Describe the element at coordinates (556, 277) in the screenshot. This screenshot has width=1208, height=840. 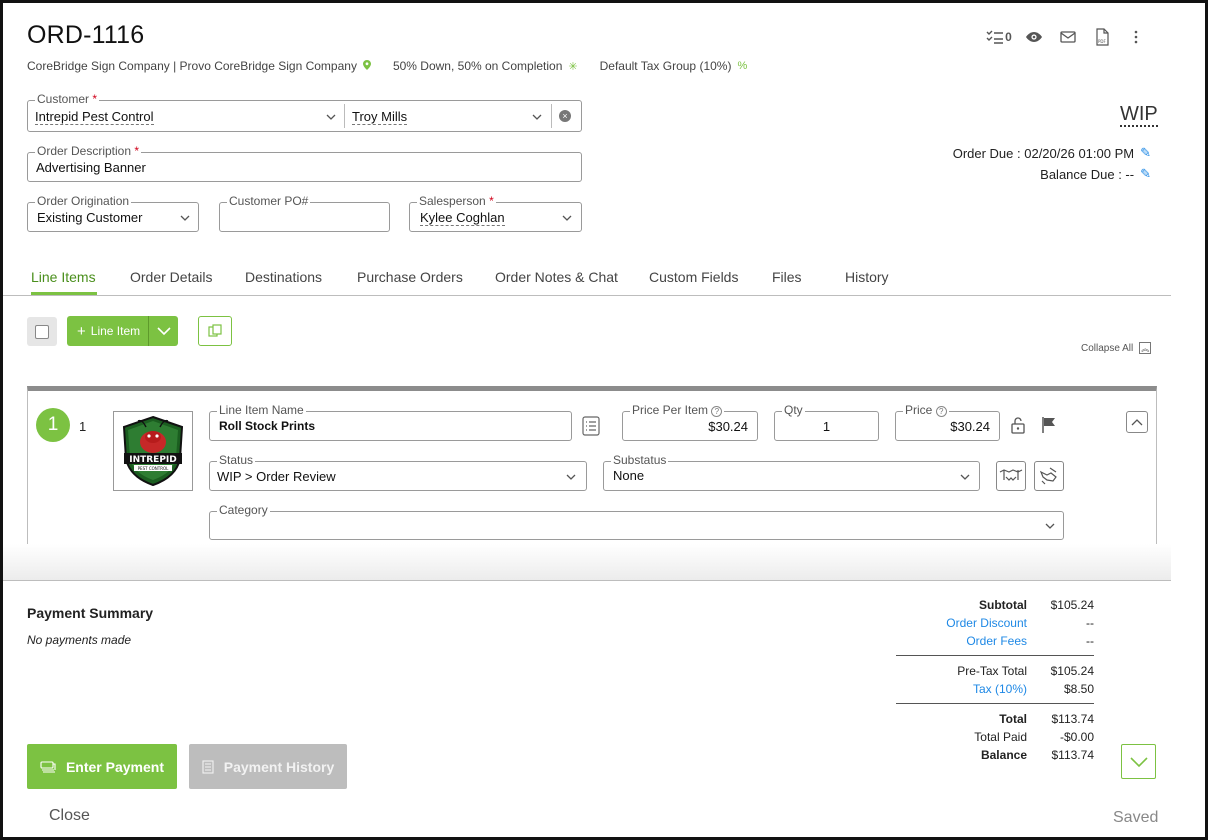
I see `tab-order-notes-chat: Order Notes & Chat` at that location.